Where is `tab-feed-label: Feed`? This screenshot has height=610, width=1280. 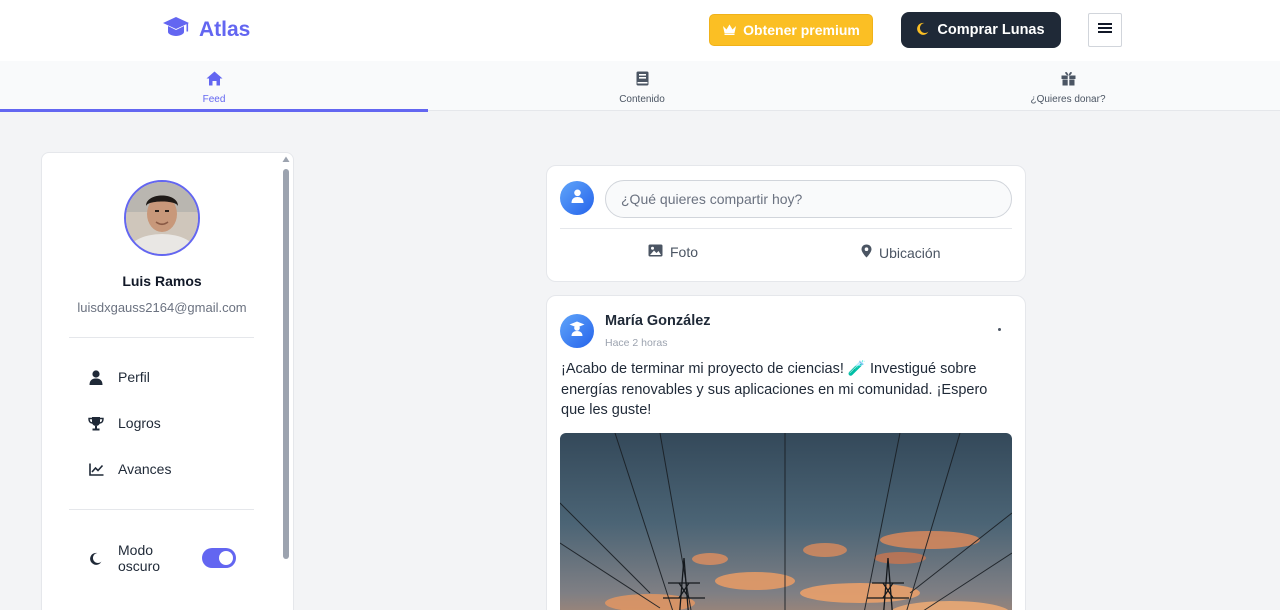
tab-feed-label: Feed is located at coordinates (214, 99).